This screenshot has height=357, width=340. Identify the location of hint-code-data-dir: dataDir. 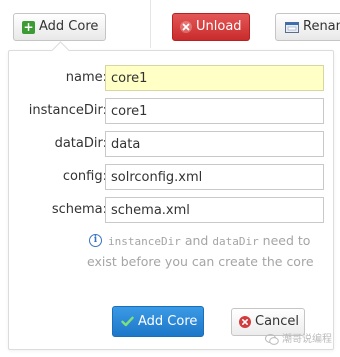
(235, 241).